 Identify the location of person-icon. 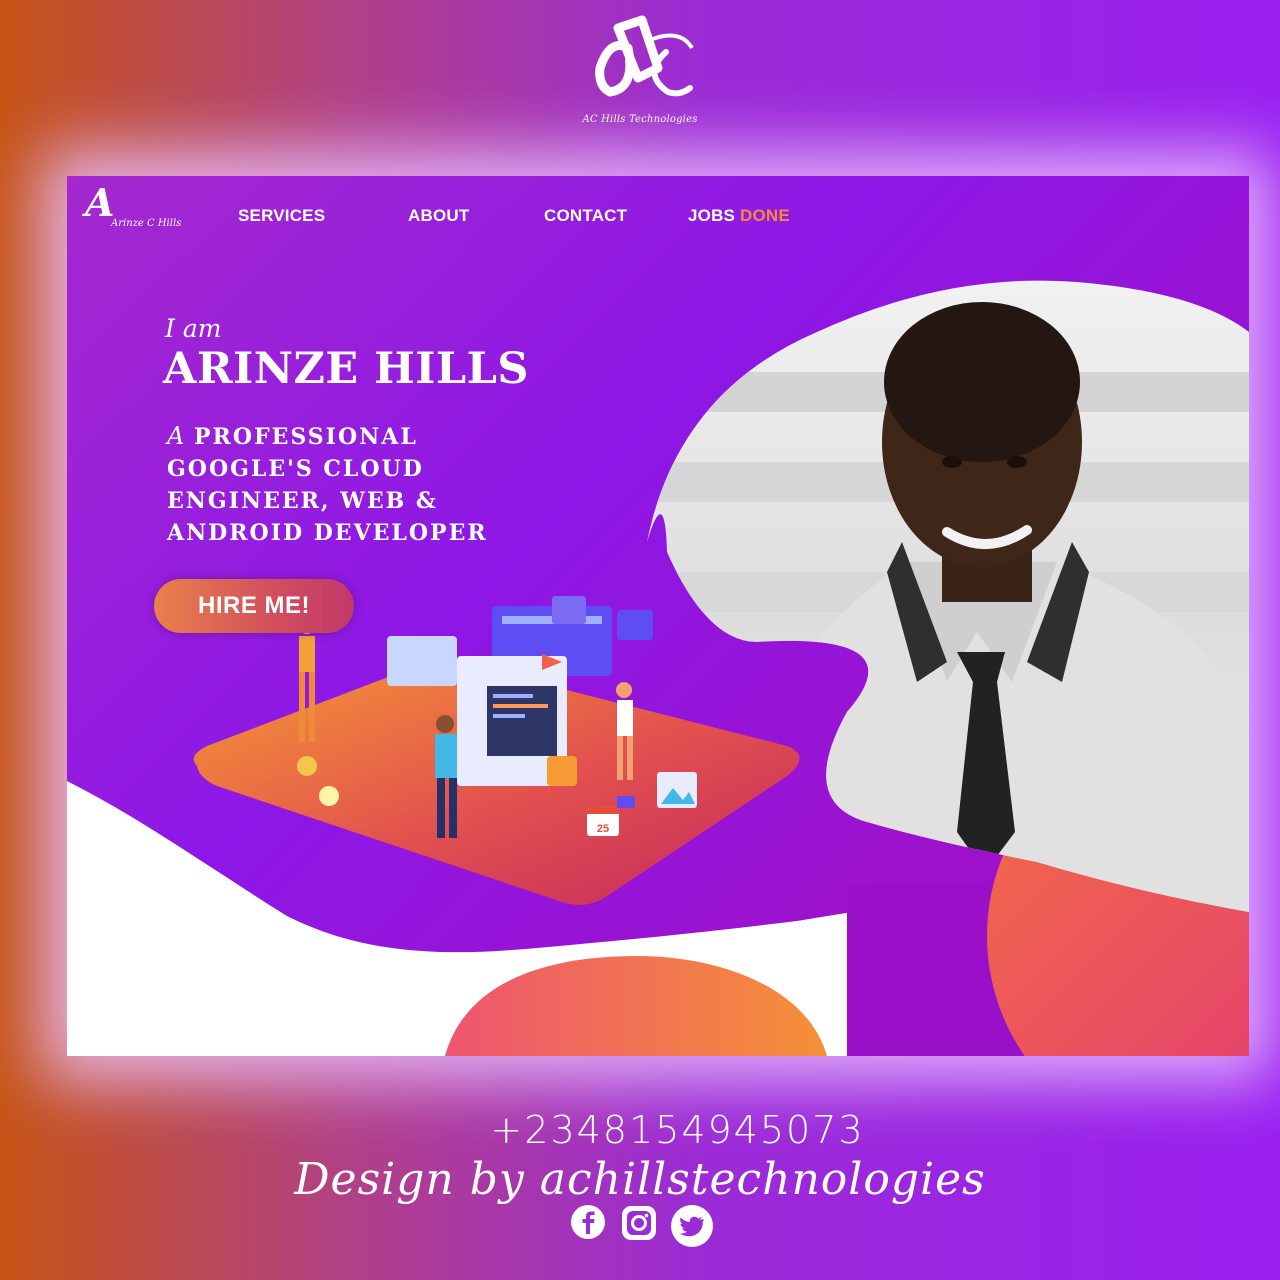
(445, 724).